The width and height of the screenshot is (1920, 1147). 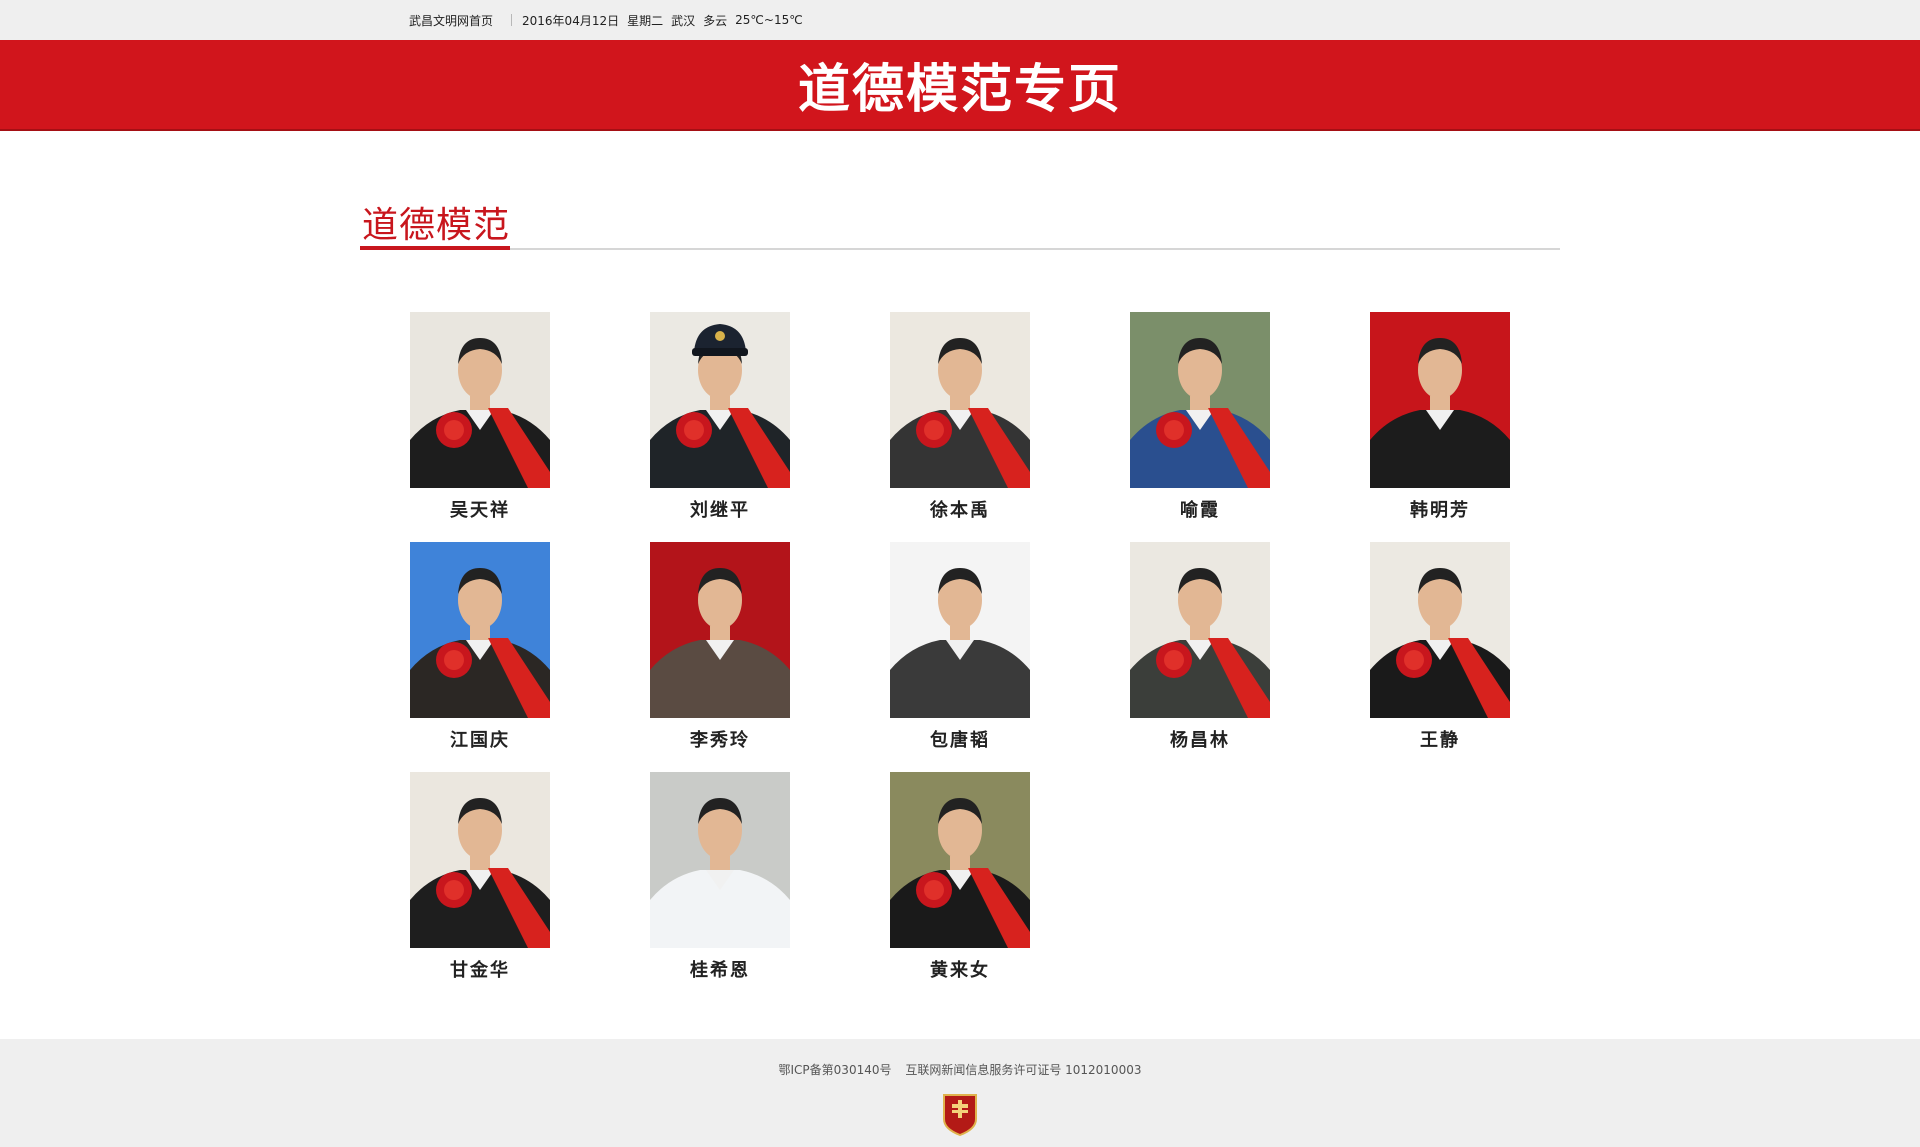 I want to click on model-card: 李秀玲, so click(x=720, y=657).